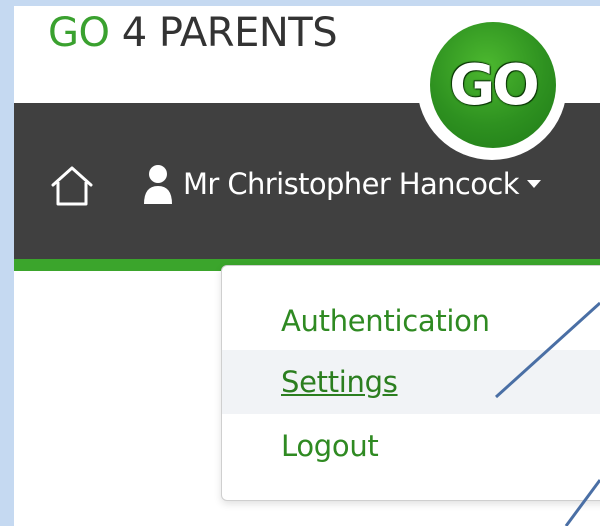  I want to click on annotation-arrows, so click(547, 413).